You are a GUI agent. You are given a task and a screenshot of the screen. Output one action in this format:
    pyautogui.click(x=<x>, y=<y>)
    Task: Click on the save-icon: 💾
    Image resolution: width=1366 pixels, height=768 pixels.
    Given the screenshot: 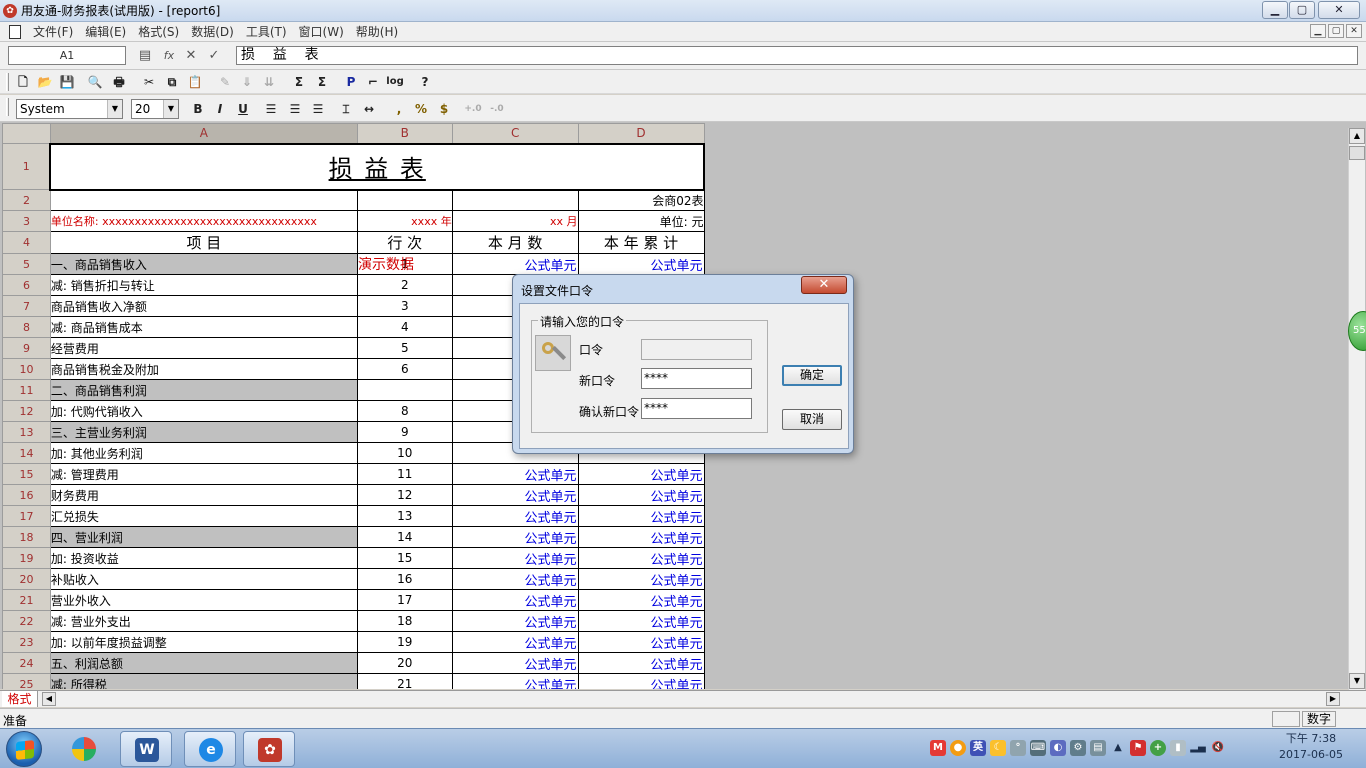 What is the action you would take?
    pyautogui.click(x=67, y=82)
    